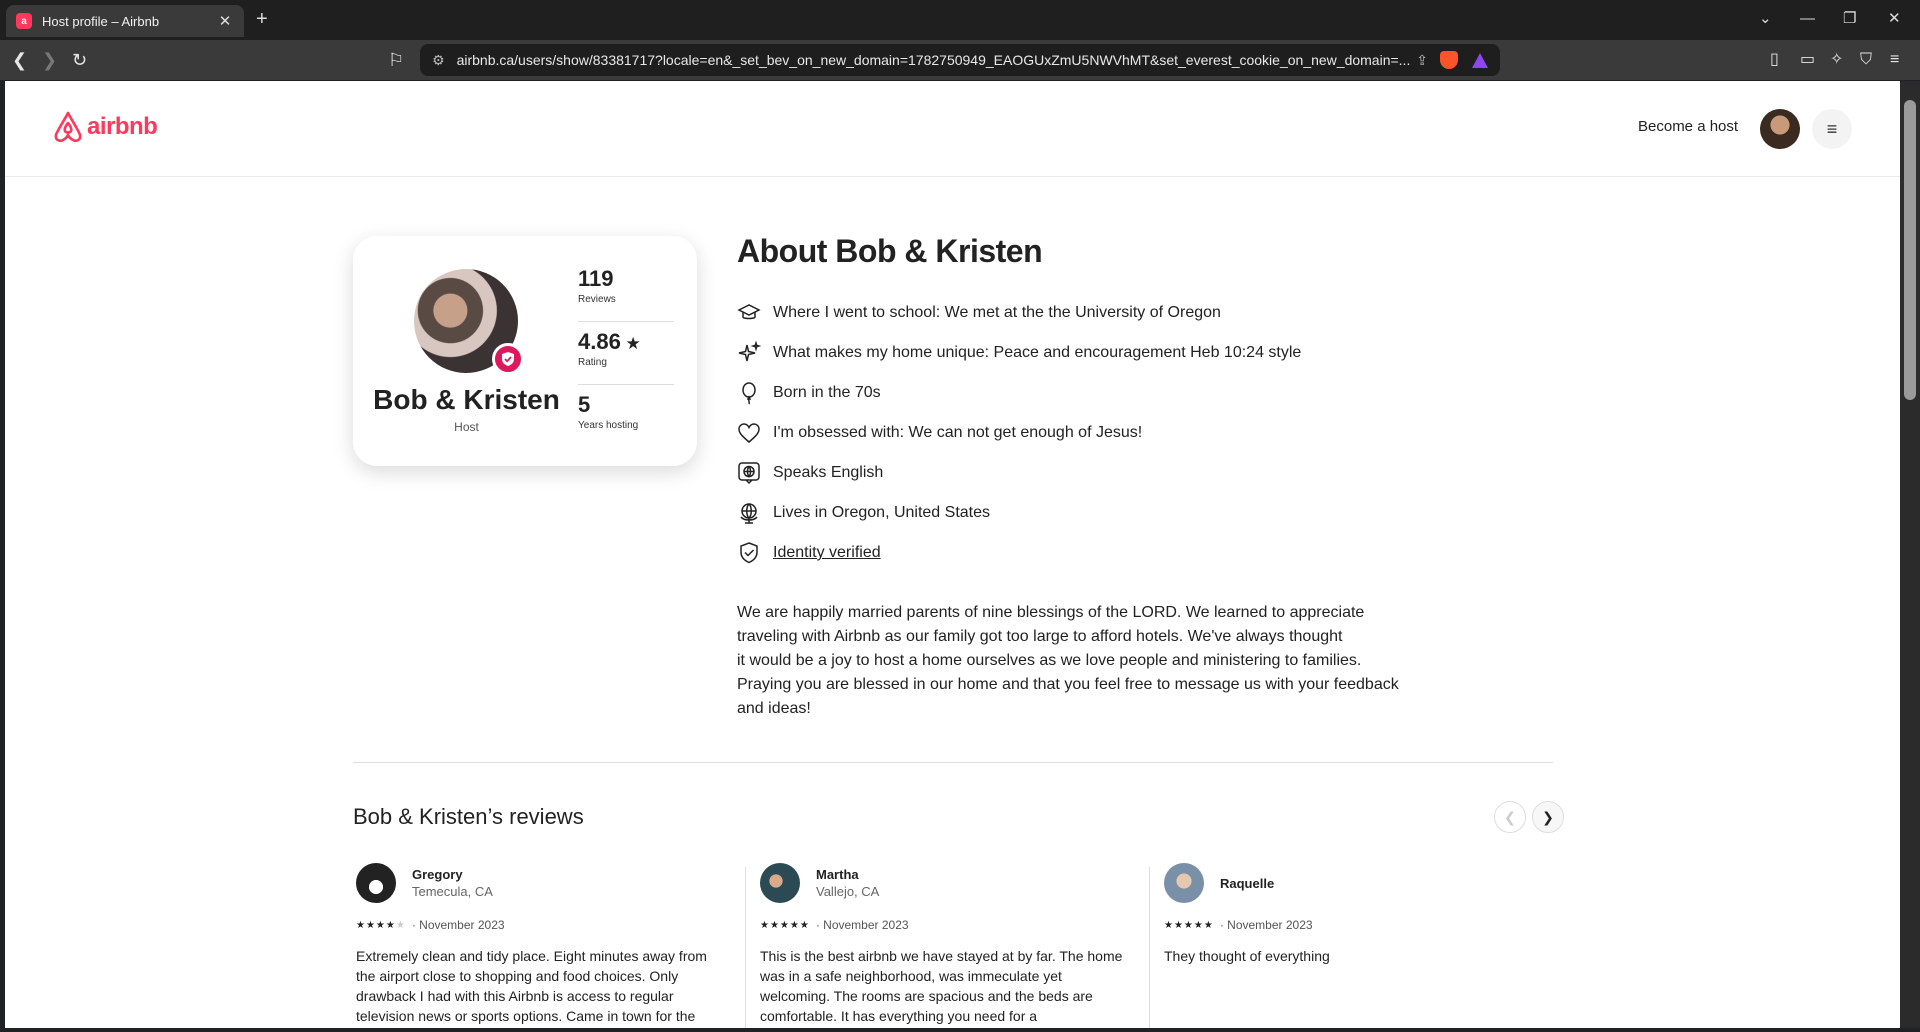 The width and height of the screenshot is (1920, 1032). What do you see at coordinates (1548, 817) in the screenshot?
I see `reviews-next-button: ❯` at bounding box center [1548, 817].